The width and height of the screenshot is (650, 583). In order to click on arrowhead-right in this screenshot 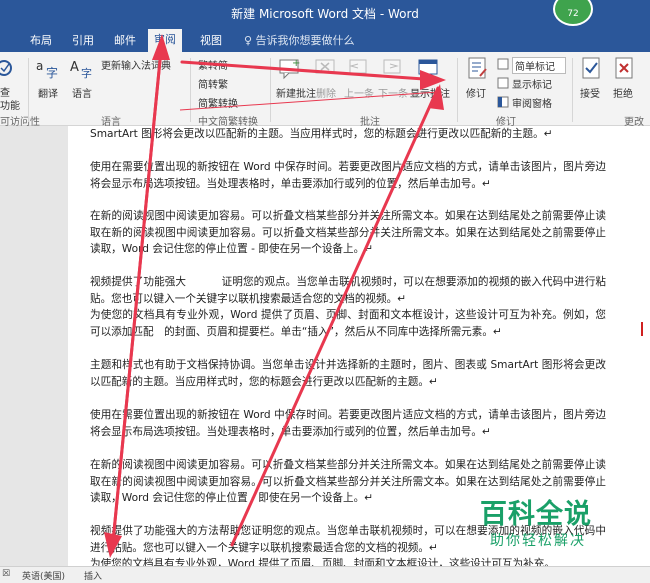, I will do `click(433, 80)`.